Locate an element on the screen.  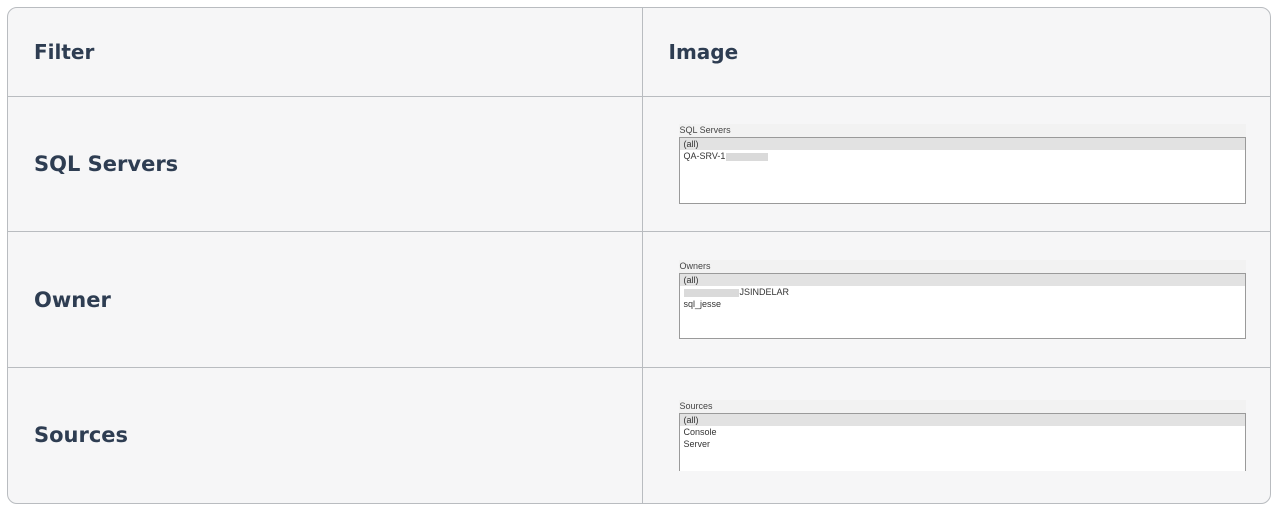
image-cell: Sources (all) Console Server is located at coordinates (956, 435).